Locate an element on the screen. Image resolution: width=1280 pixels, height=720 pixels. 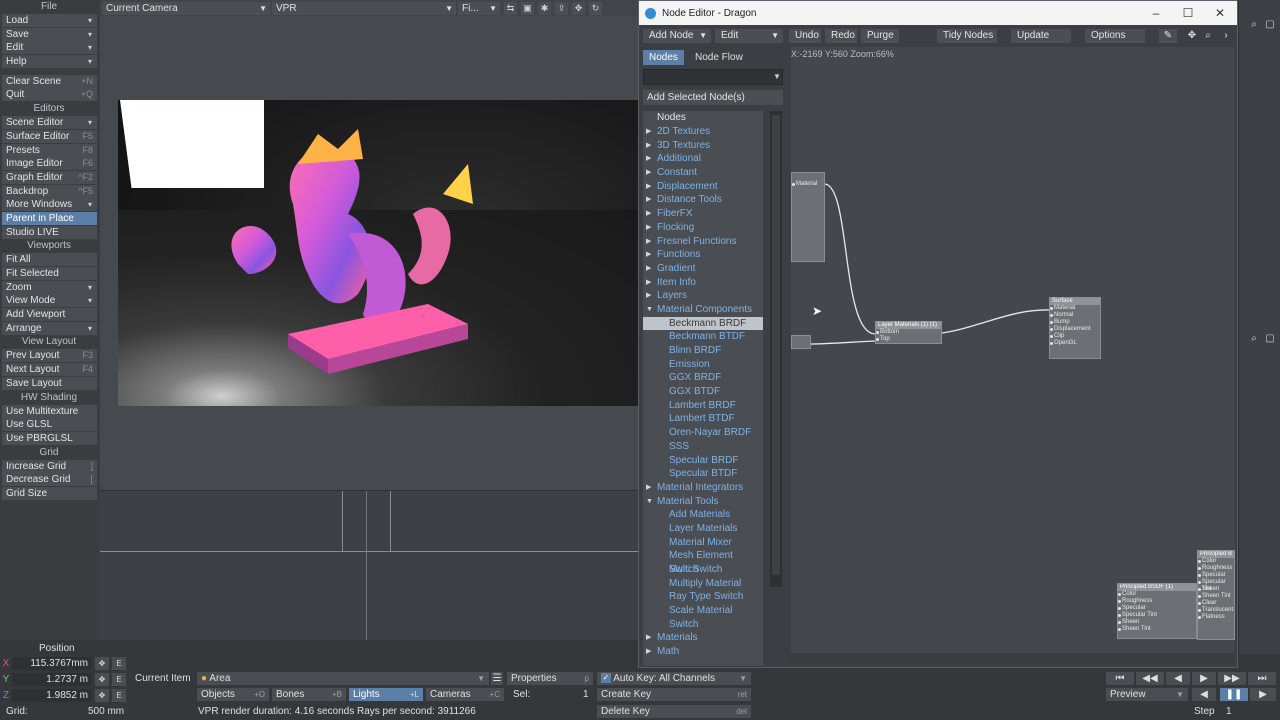
node-category: ▶ Materials is located at coordinates (703, 638).